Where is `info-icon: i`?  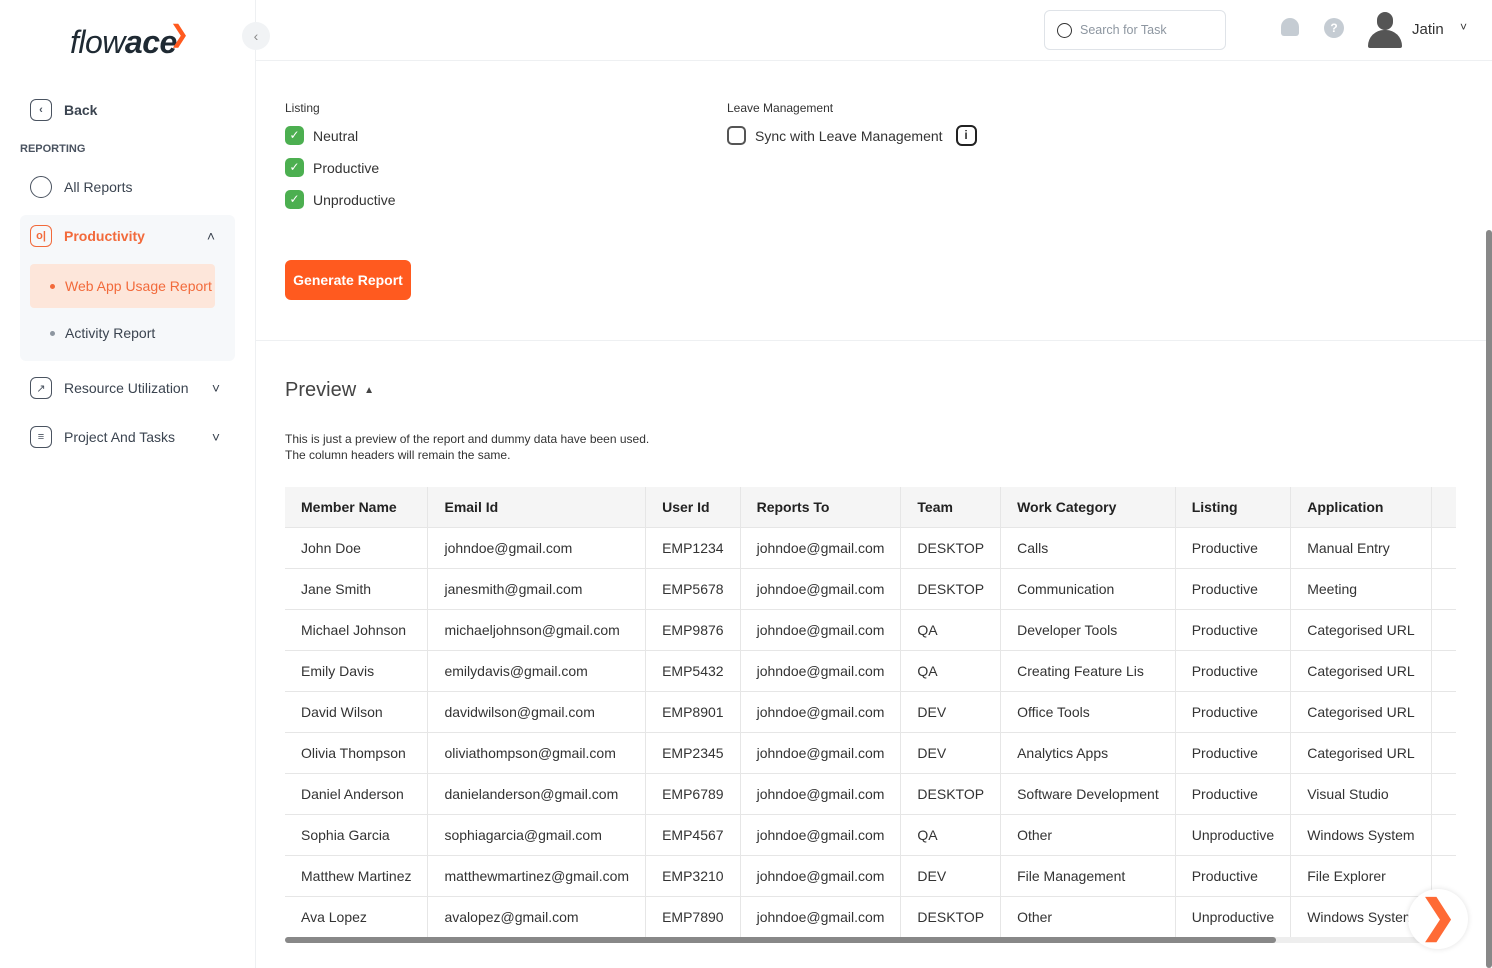 info-icon: i is located at coordinates (966, 135).